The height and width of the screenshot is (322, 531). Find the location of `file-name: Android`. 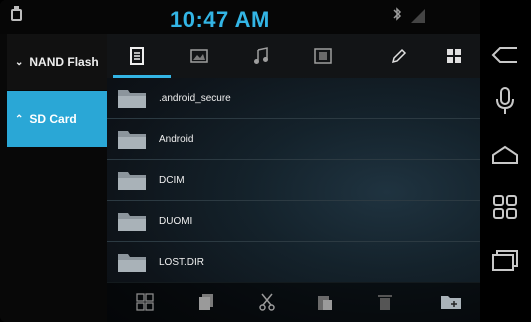

file-name: Android is located at coordinates (176, 139).